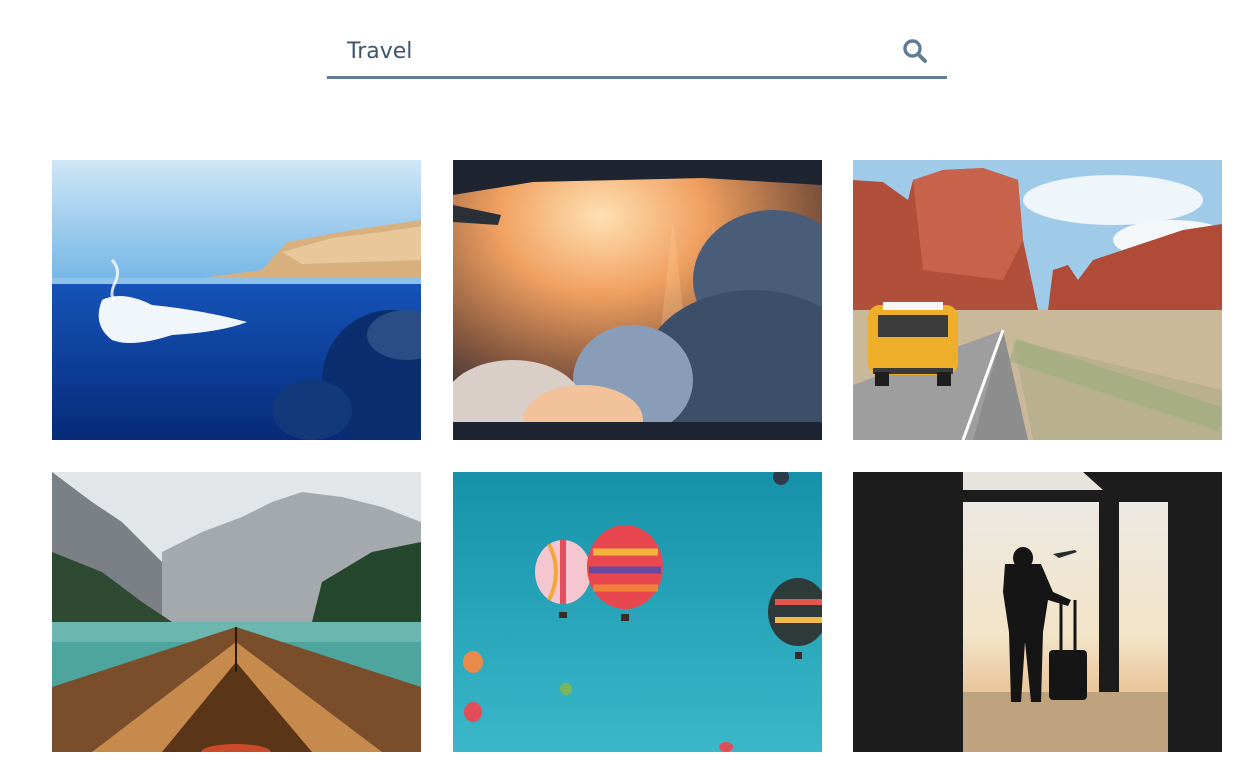 This screenshot has width=1260, height=770. I want to click on search-button, so click(915, 51).